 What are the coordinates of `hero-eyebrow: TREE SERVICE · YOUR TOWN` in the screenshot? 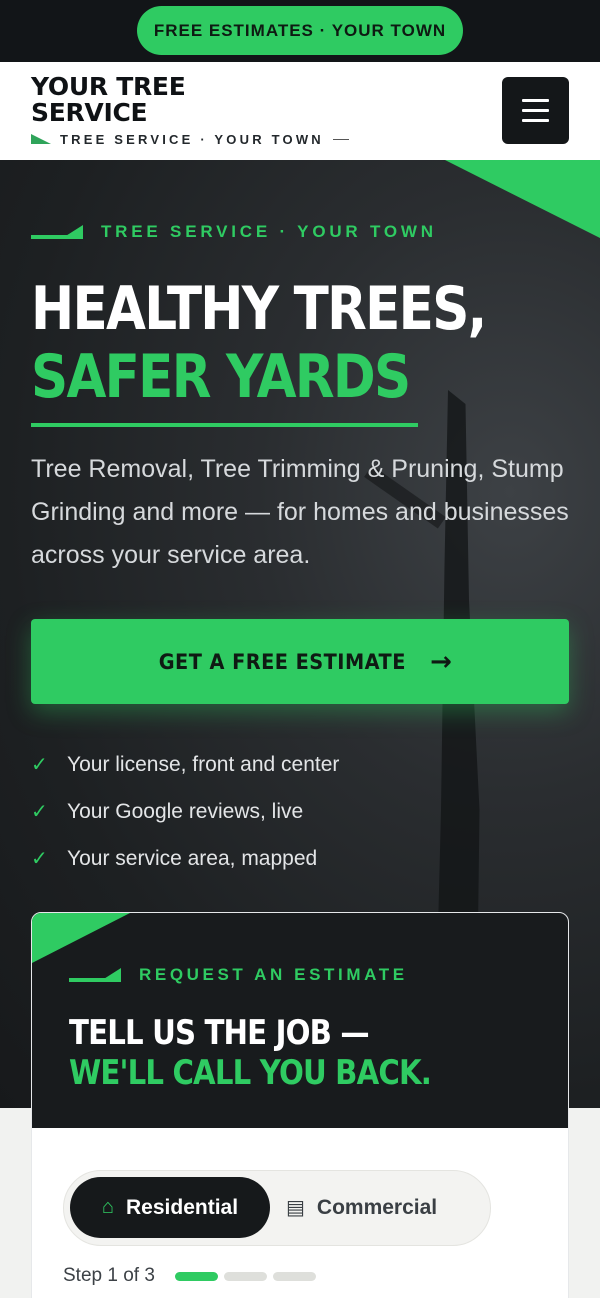 It's located at (234, 232).